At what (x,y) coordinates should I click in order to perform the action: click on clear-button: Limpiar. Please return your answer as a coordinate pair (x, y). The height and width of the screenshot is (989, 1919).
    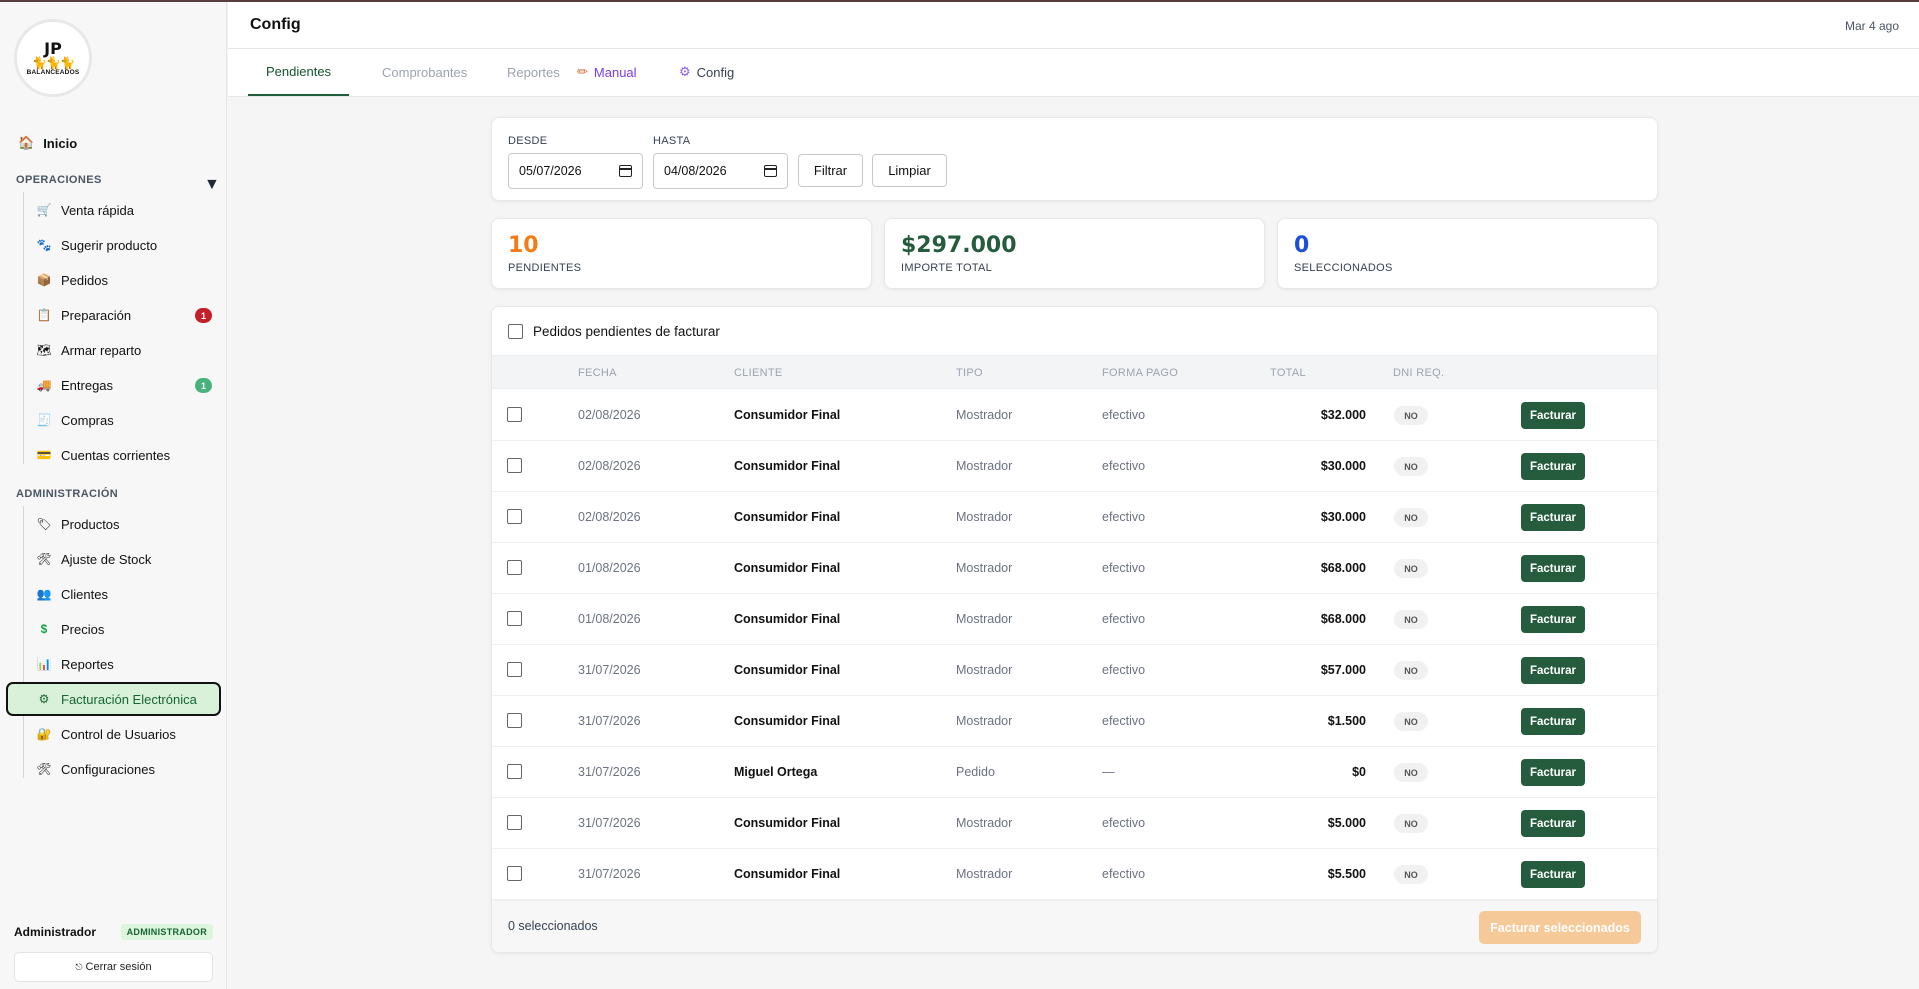
    Looking at the image, I should click on (909, 170).